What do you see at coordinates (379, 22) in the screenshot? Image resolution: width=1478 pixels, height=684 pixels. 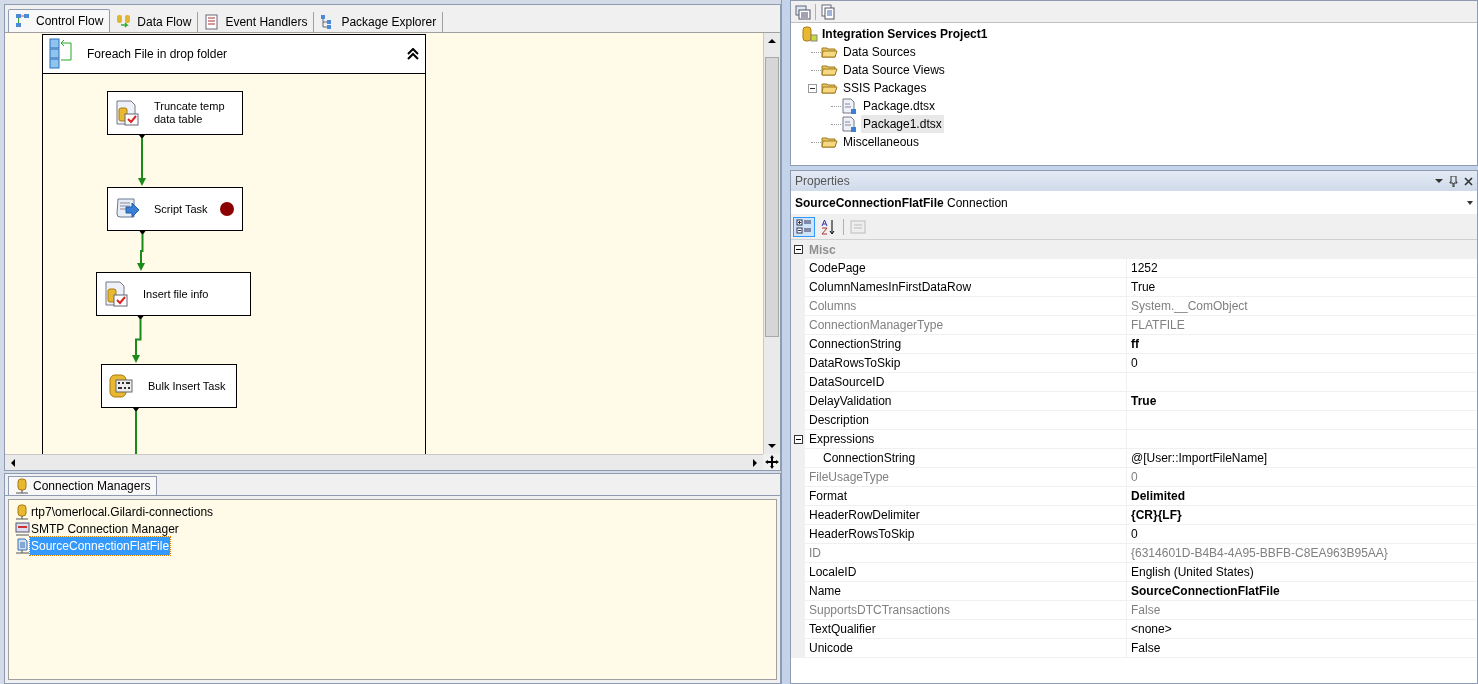 I see `designer-tab: Package Explorer` at bounding box center [379, 22].